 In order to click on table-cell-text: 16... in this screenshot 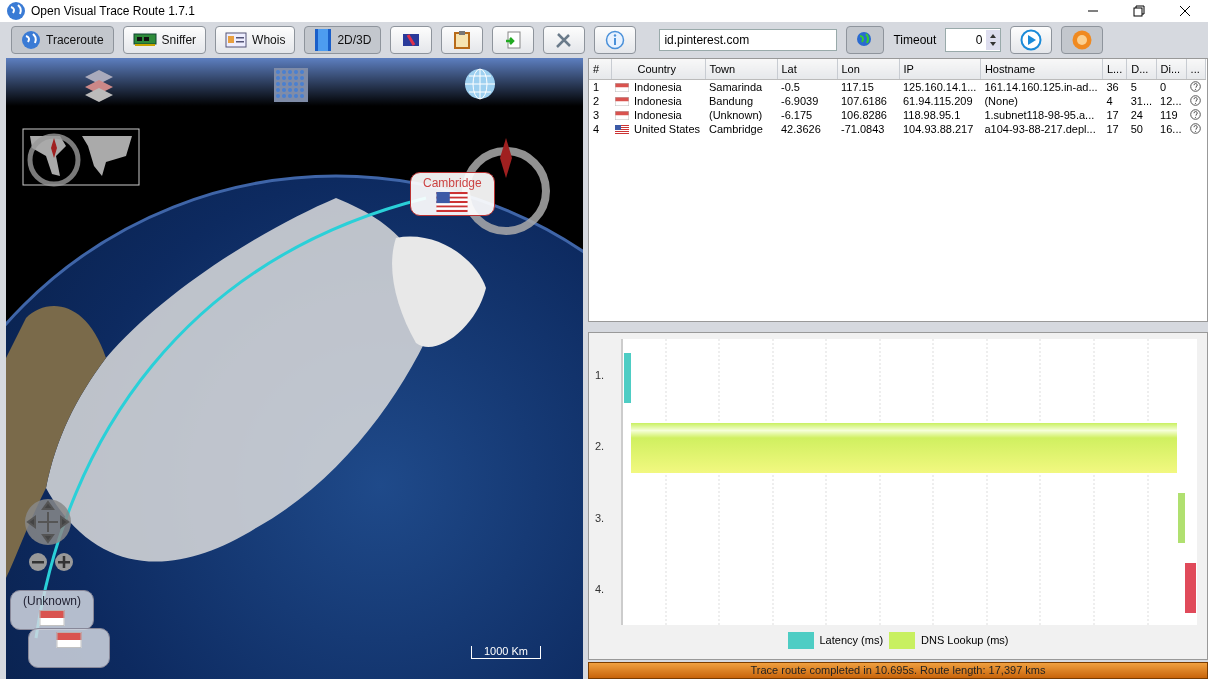, I will do `click(1171, 129)`.